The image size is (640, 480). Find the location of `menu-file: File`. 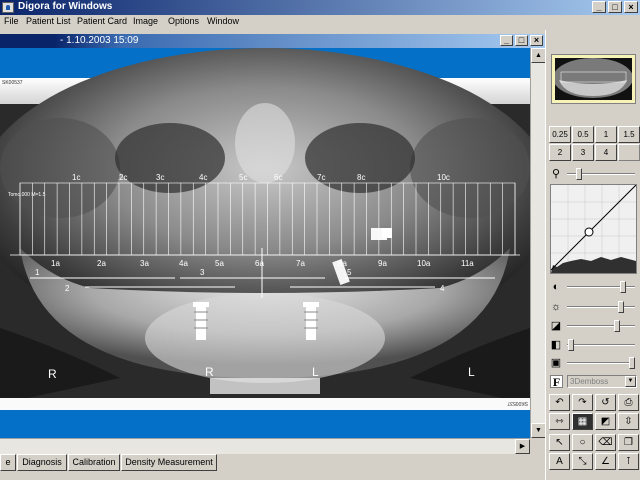

menu-file: File is located at coordinates (11, 21).